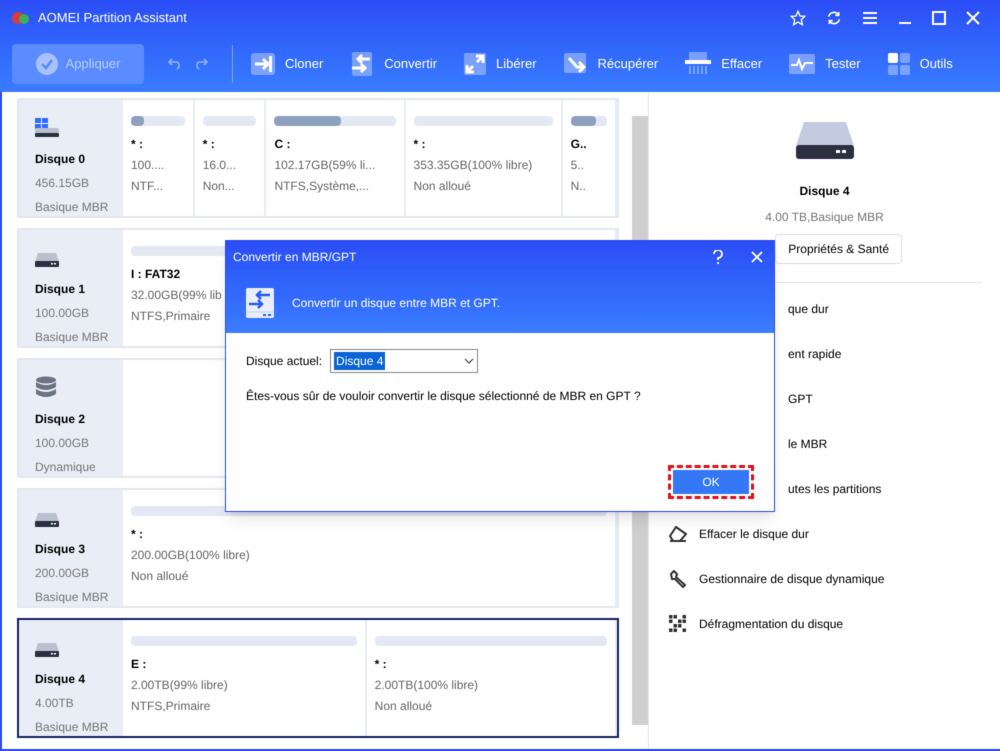  What do you see at coordinates (577, 165) in the screenshot?
I see `partition-size: 5..` at bounding box center [577, 165].